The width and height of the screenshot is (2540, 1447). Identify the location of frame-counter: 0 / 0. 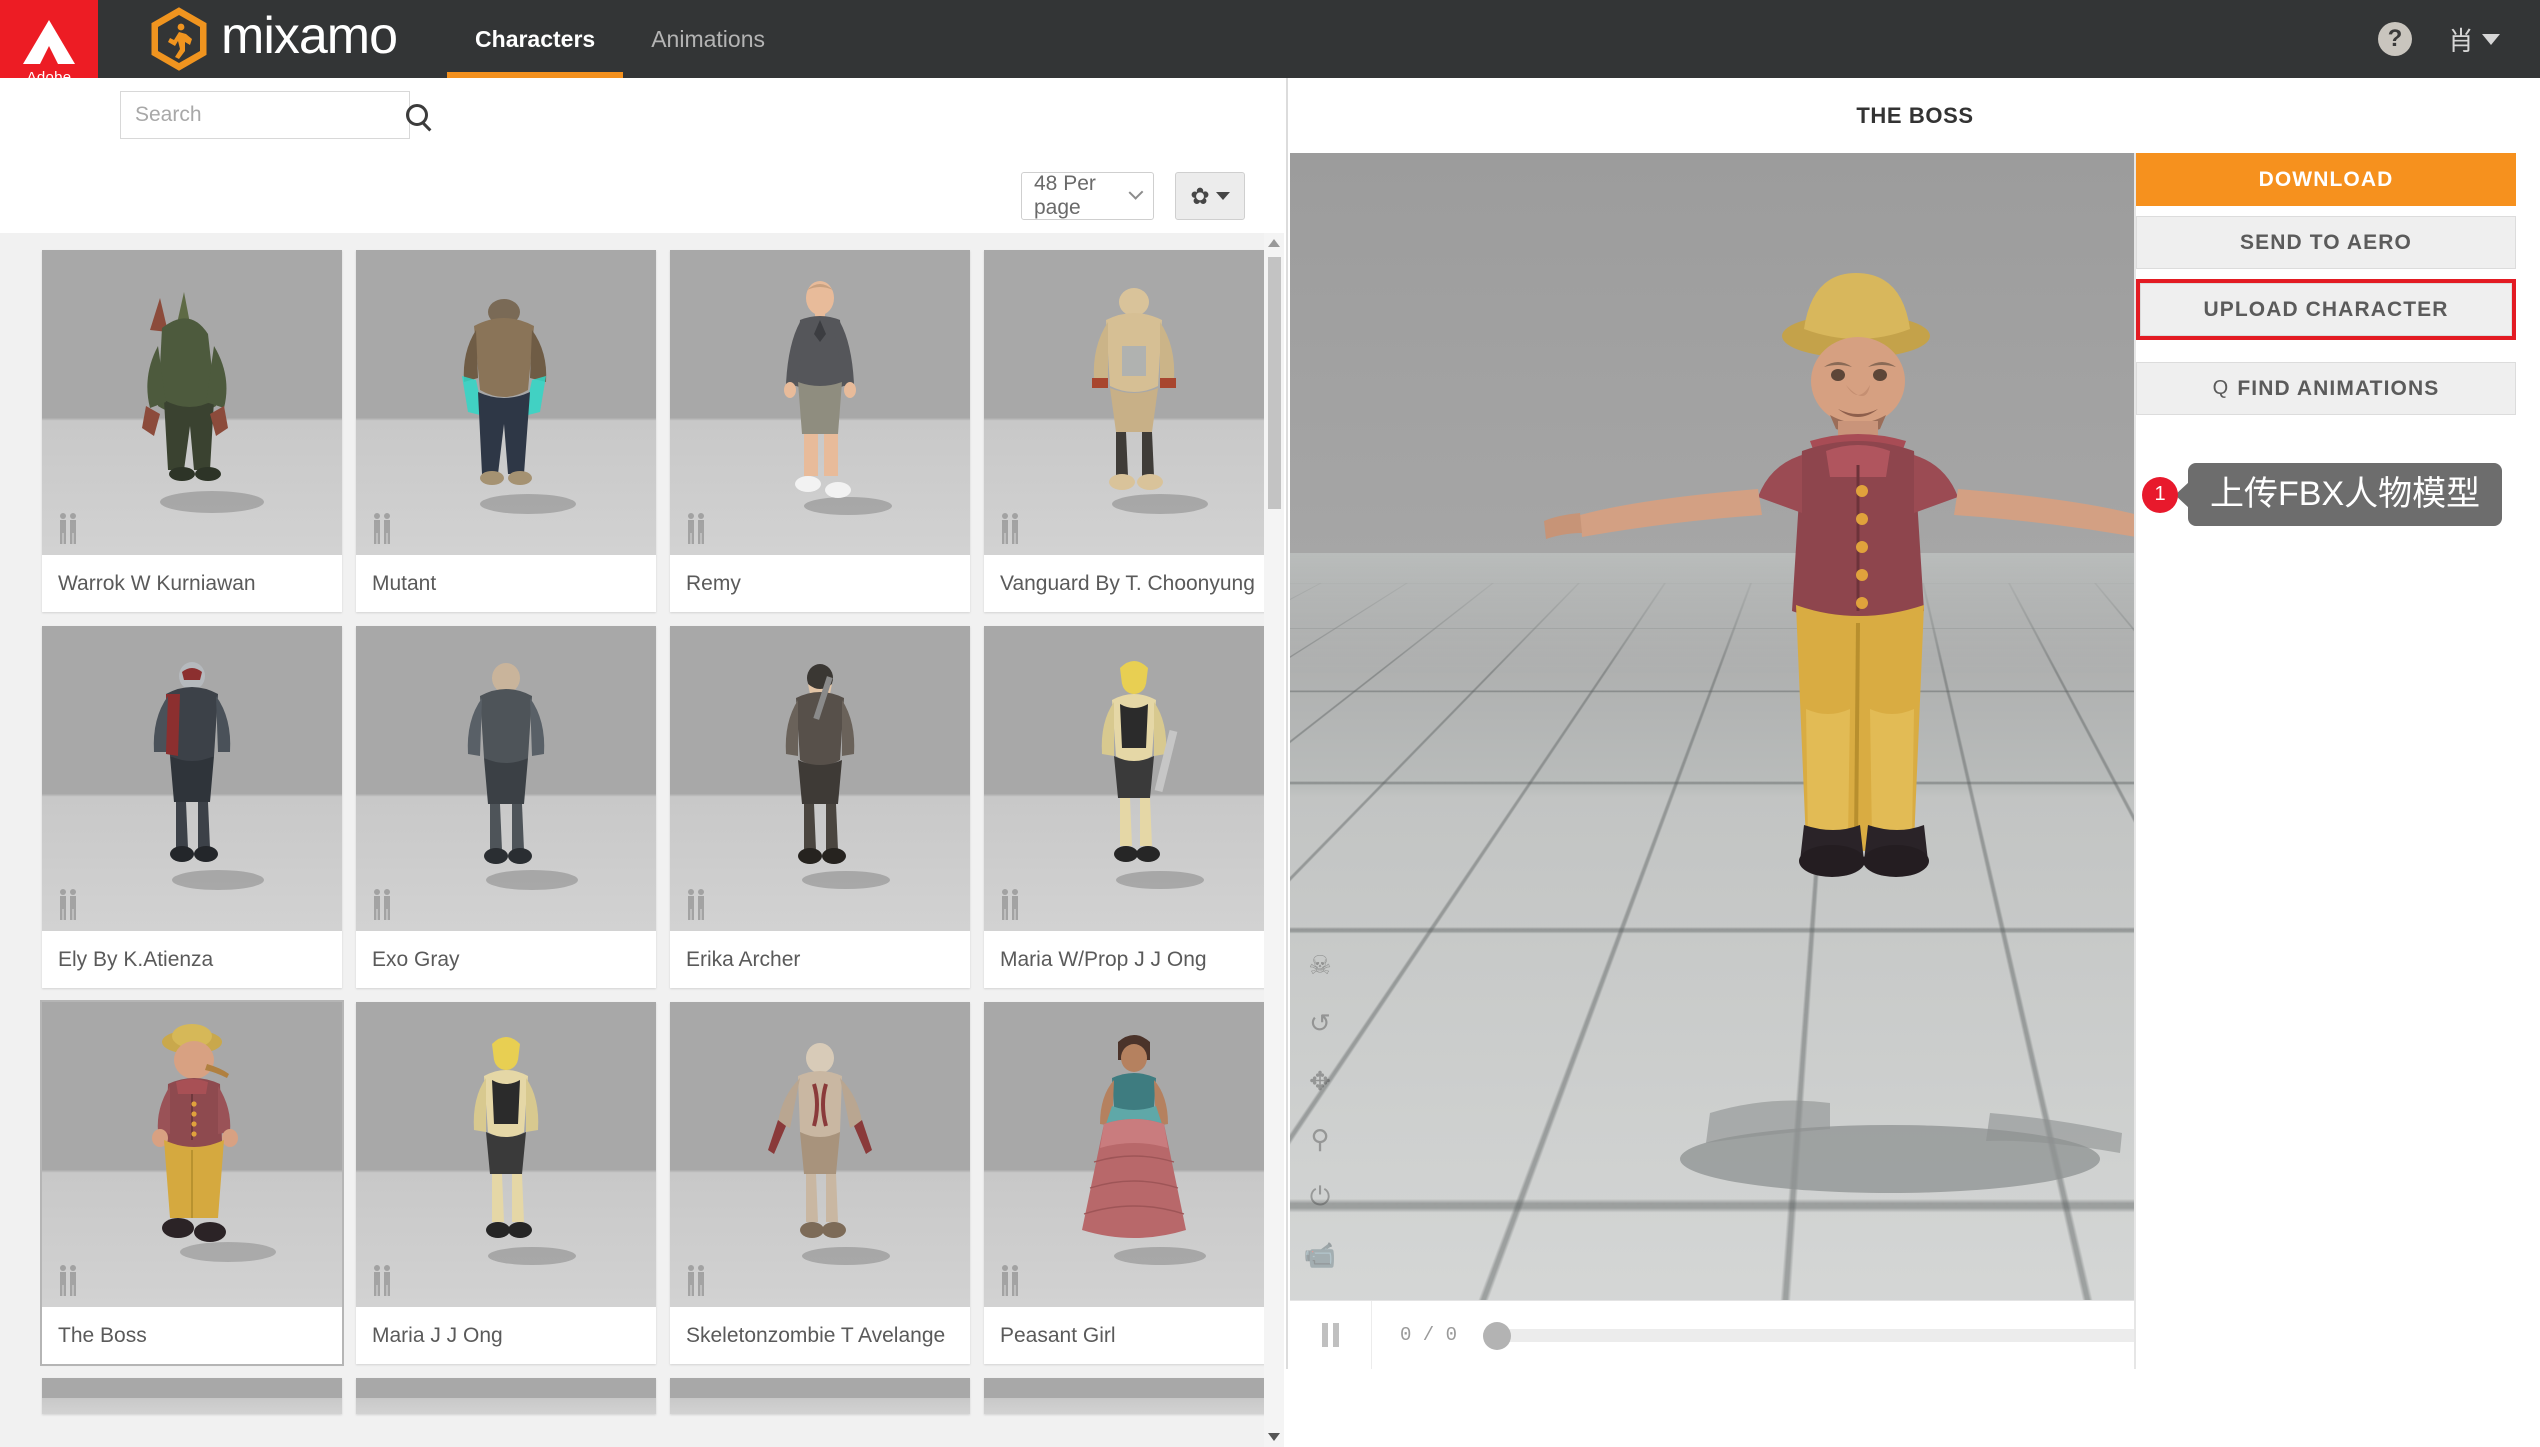
(1429, 1335).